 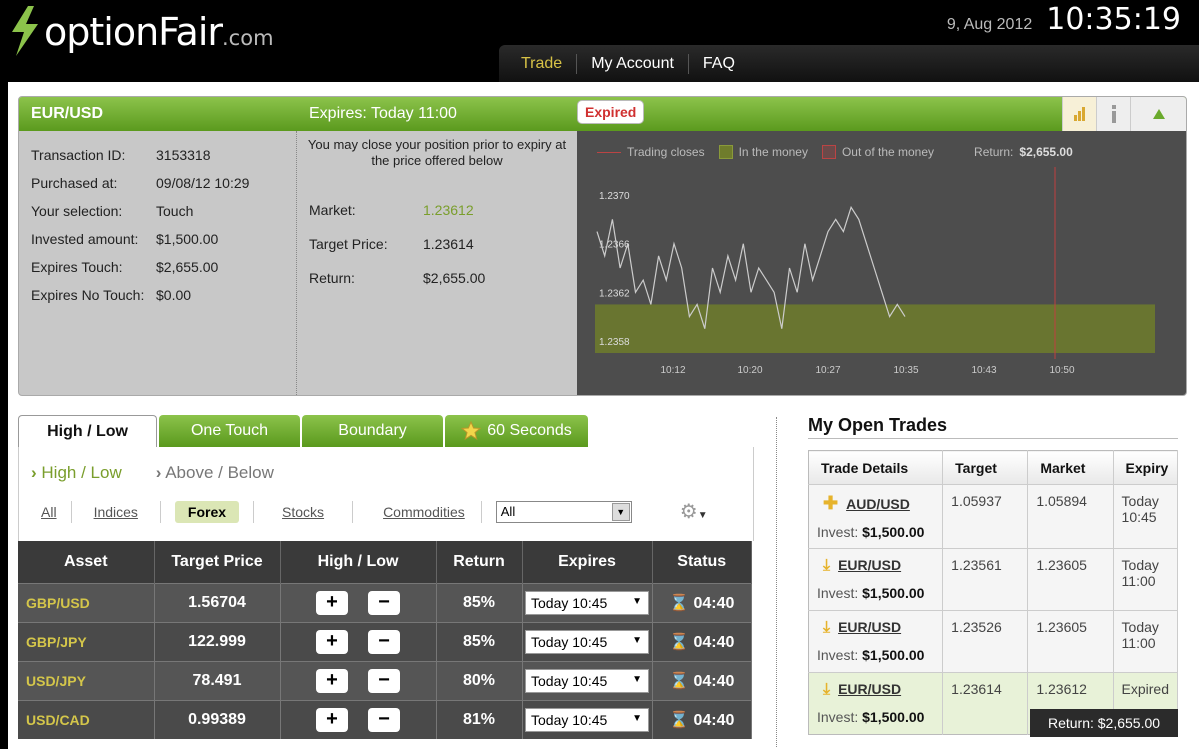 What do you see at coordinates (849, 63) in the screenshot?
I see `main-nav: Trade My Account FAQ` at bounding box center [849, 63].